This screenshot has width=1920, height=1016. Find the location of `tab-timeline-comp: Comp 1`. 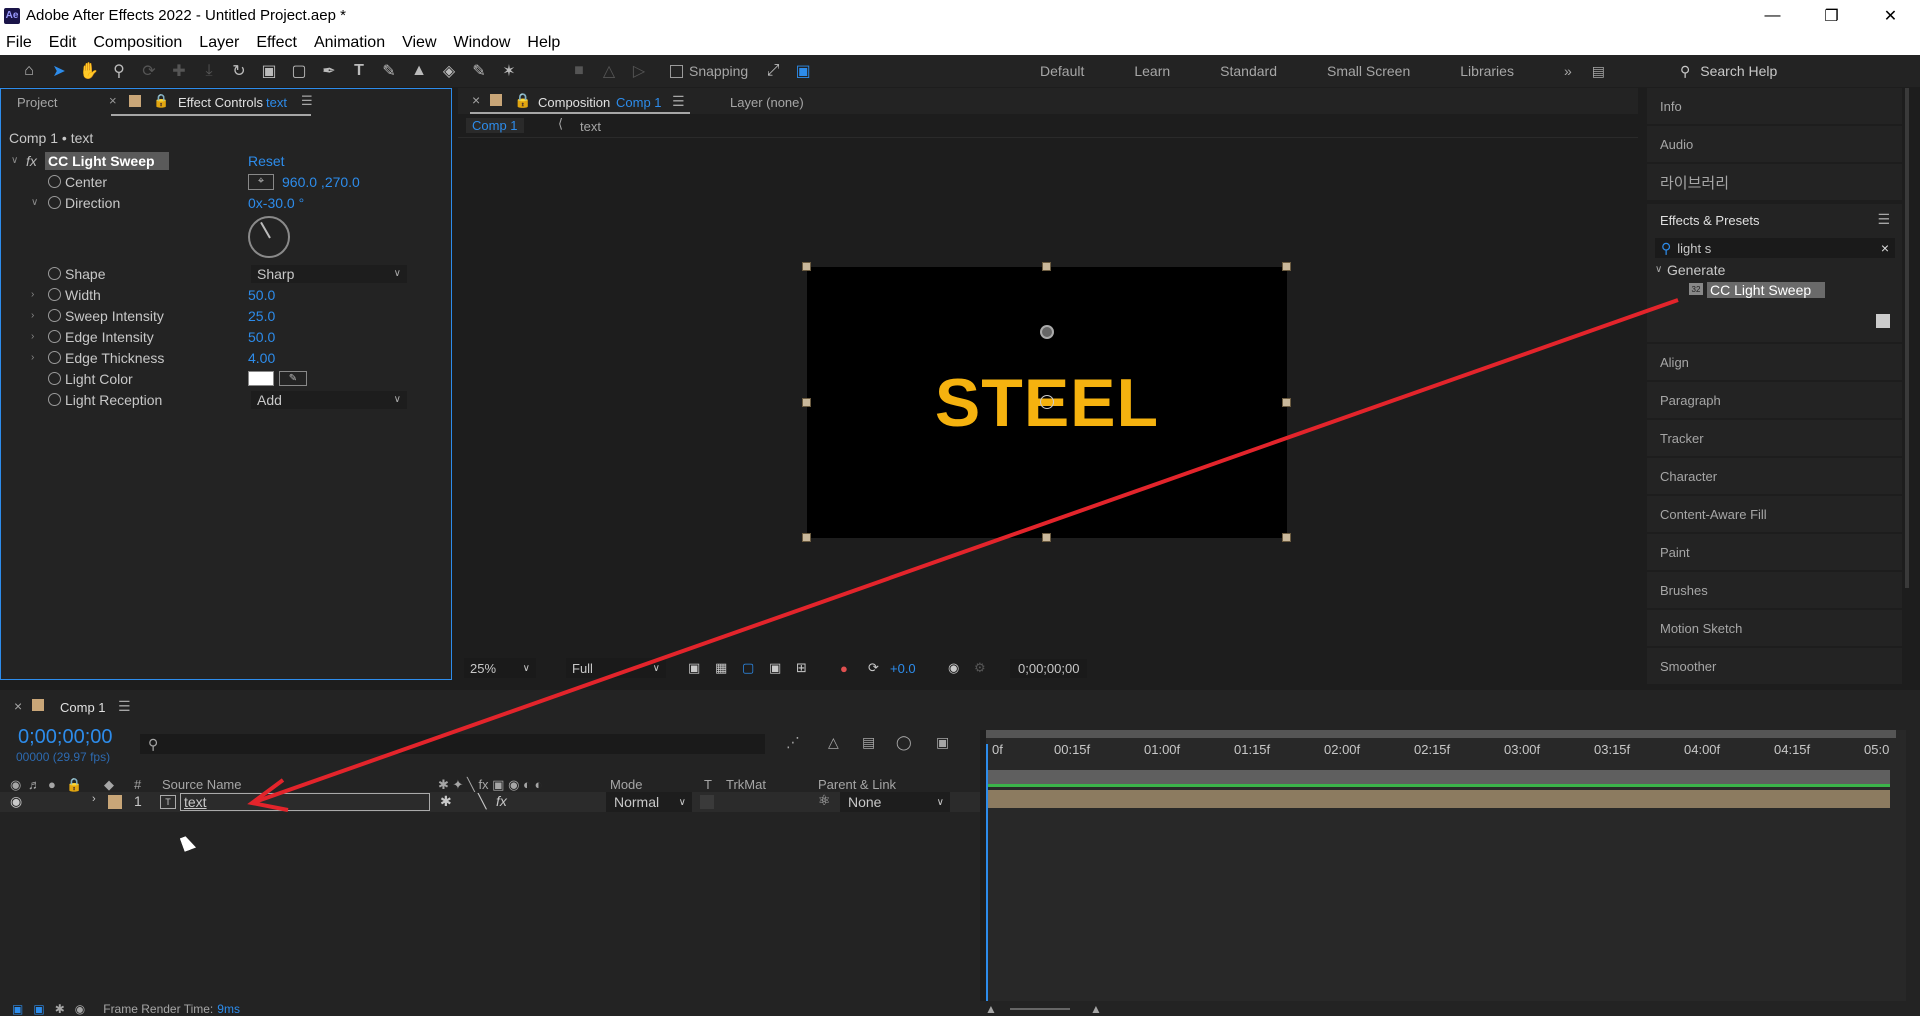

tab-timeline-comp: Comp 1 is located at coordinates (83, 707).